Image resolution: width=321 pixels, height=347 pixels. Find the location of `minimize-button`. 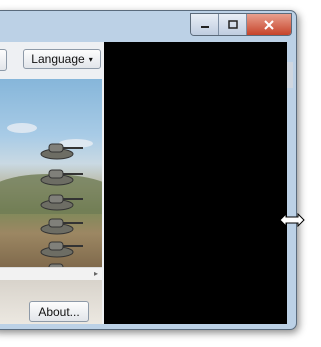

minimize-button is located at coordinates (205, 24).